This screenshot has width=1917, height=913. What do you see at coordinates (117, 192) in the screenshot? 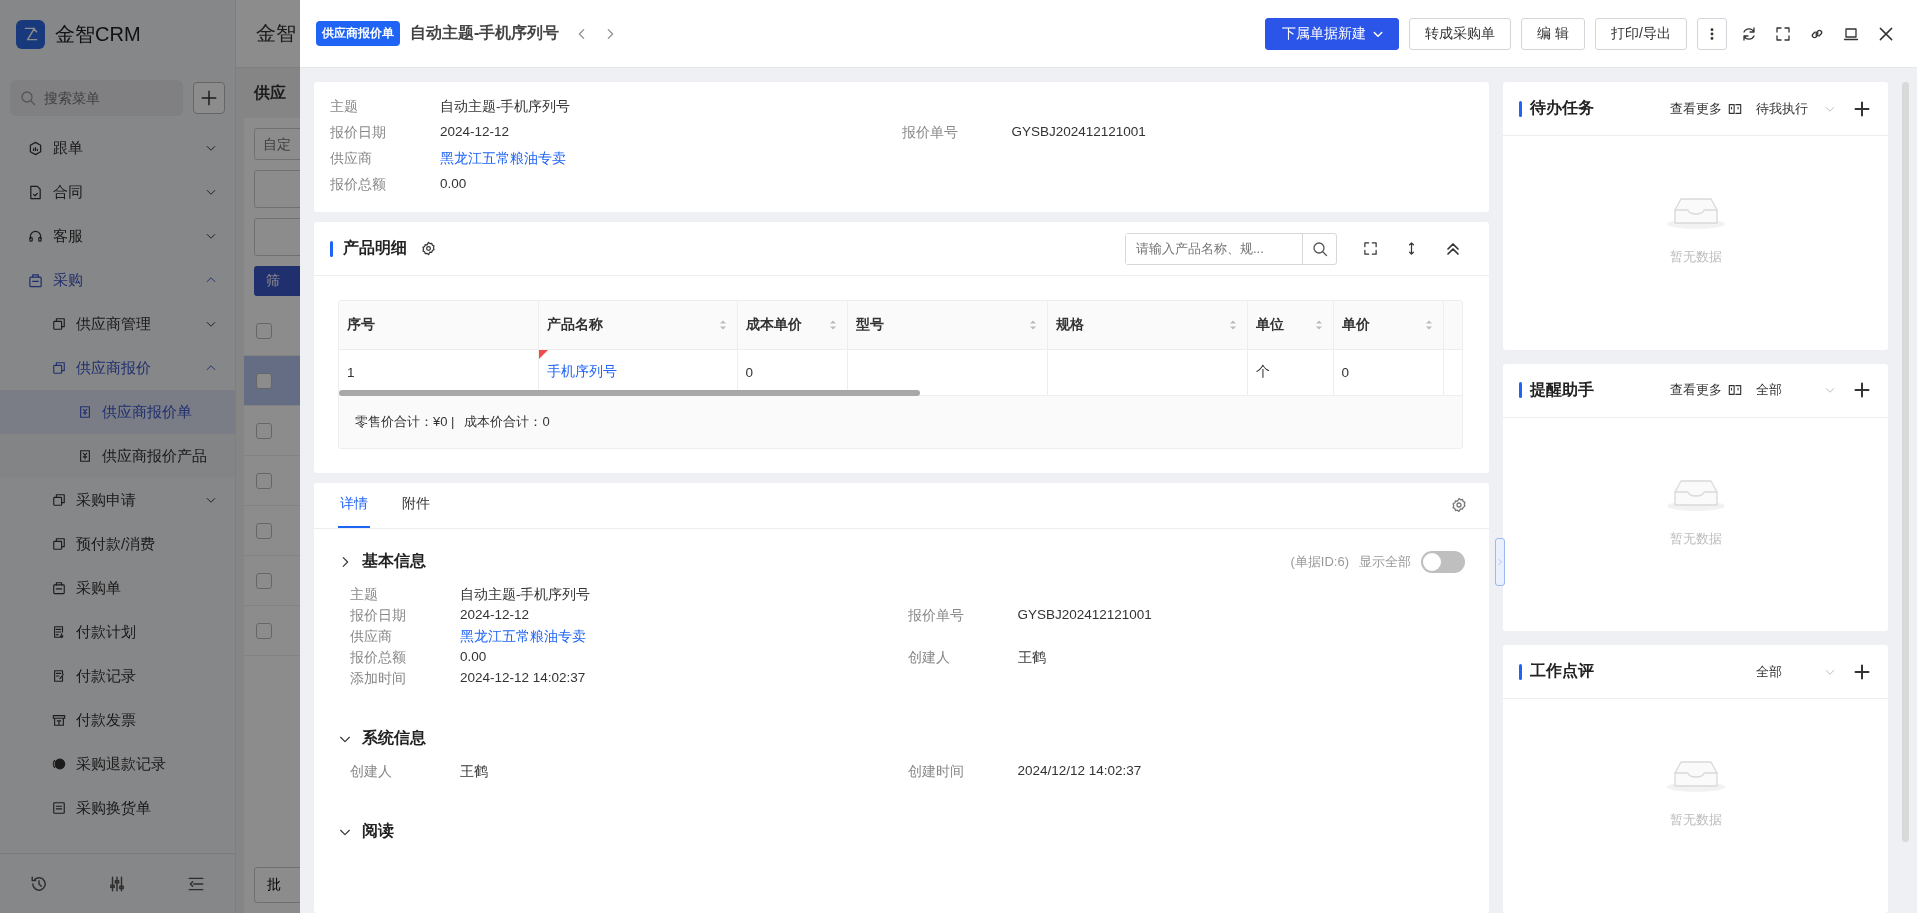
I see `sidebar-item: 合同` at bounding box center [117, 192].